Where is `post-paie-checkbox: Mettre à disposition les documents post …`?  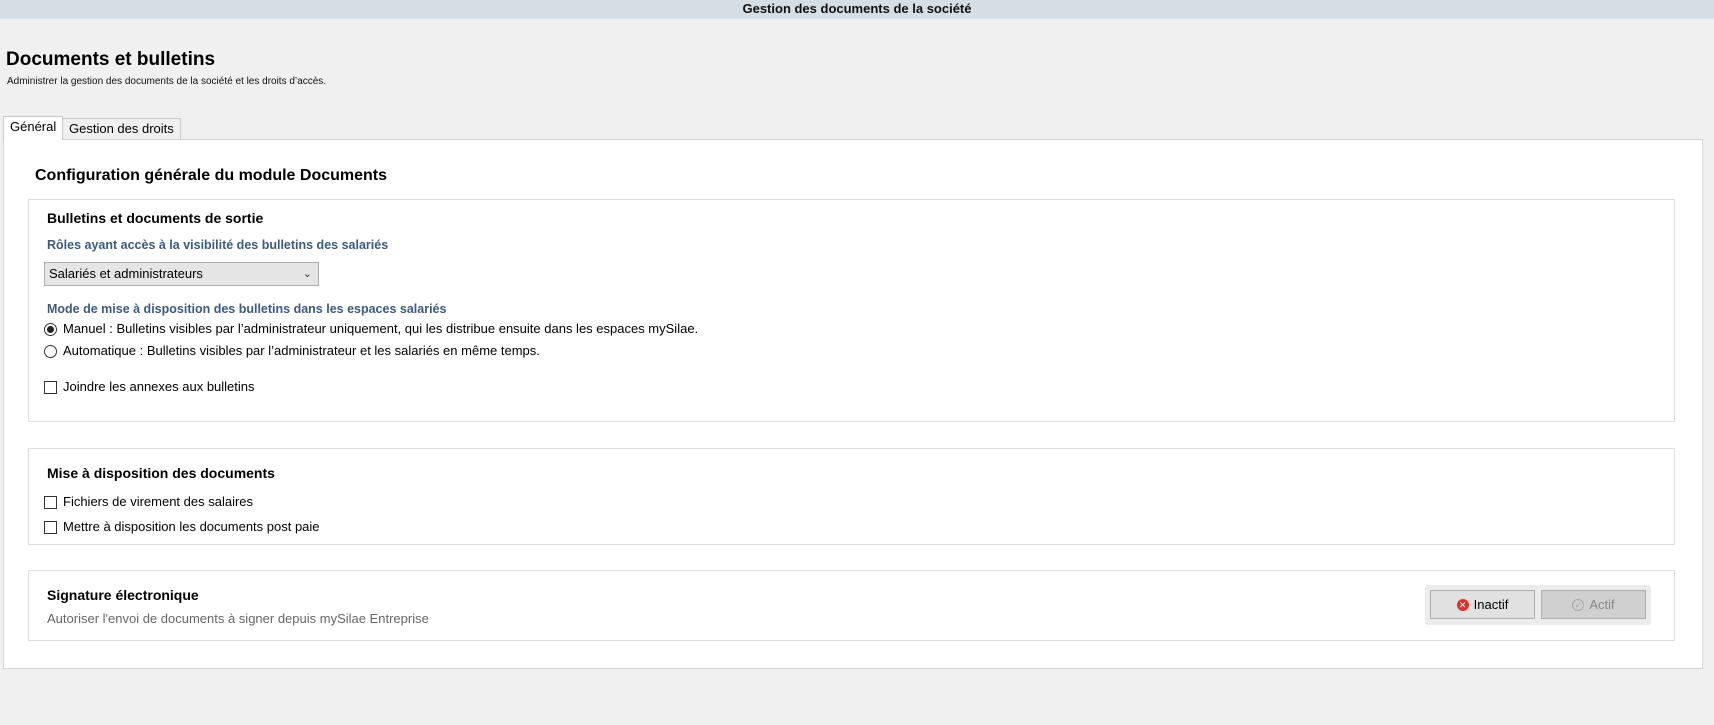
post-paie-checkbox: Mettre à disposition les documents post … is located at coordinates (182, 527).